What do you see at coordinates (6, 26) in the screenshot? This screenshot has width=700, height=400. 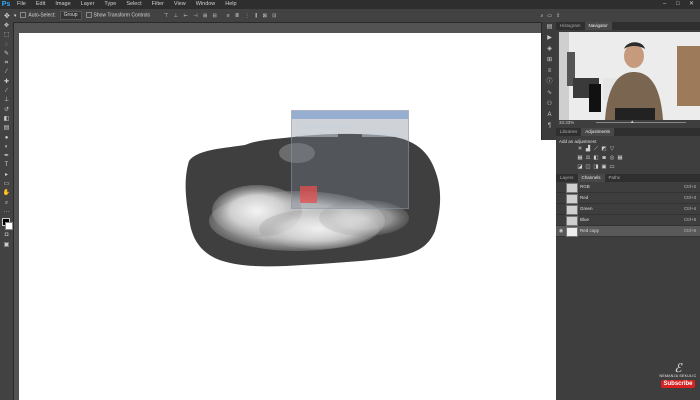 I see `move-tool-icon: ✥` at bounding box center [6, 26].